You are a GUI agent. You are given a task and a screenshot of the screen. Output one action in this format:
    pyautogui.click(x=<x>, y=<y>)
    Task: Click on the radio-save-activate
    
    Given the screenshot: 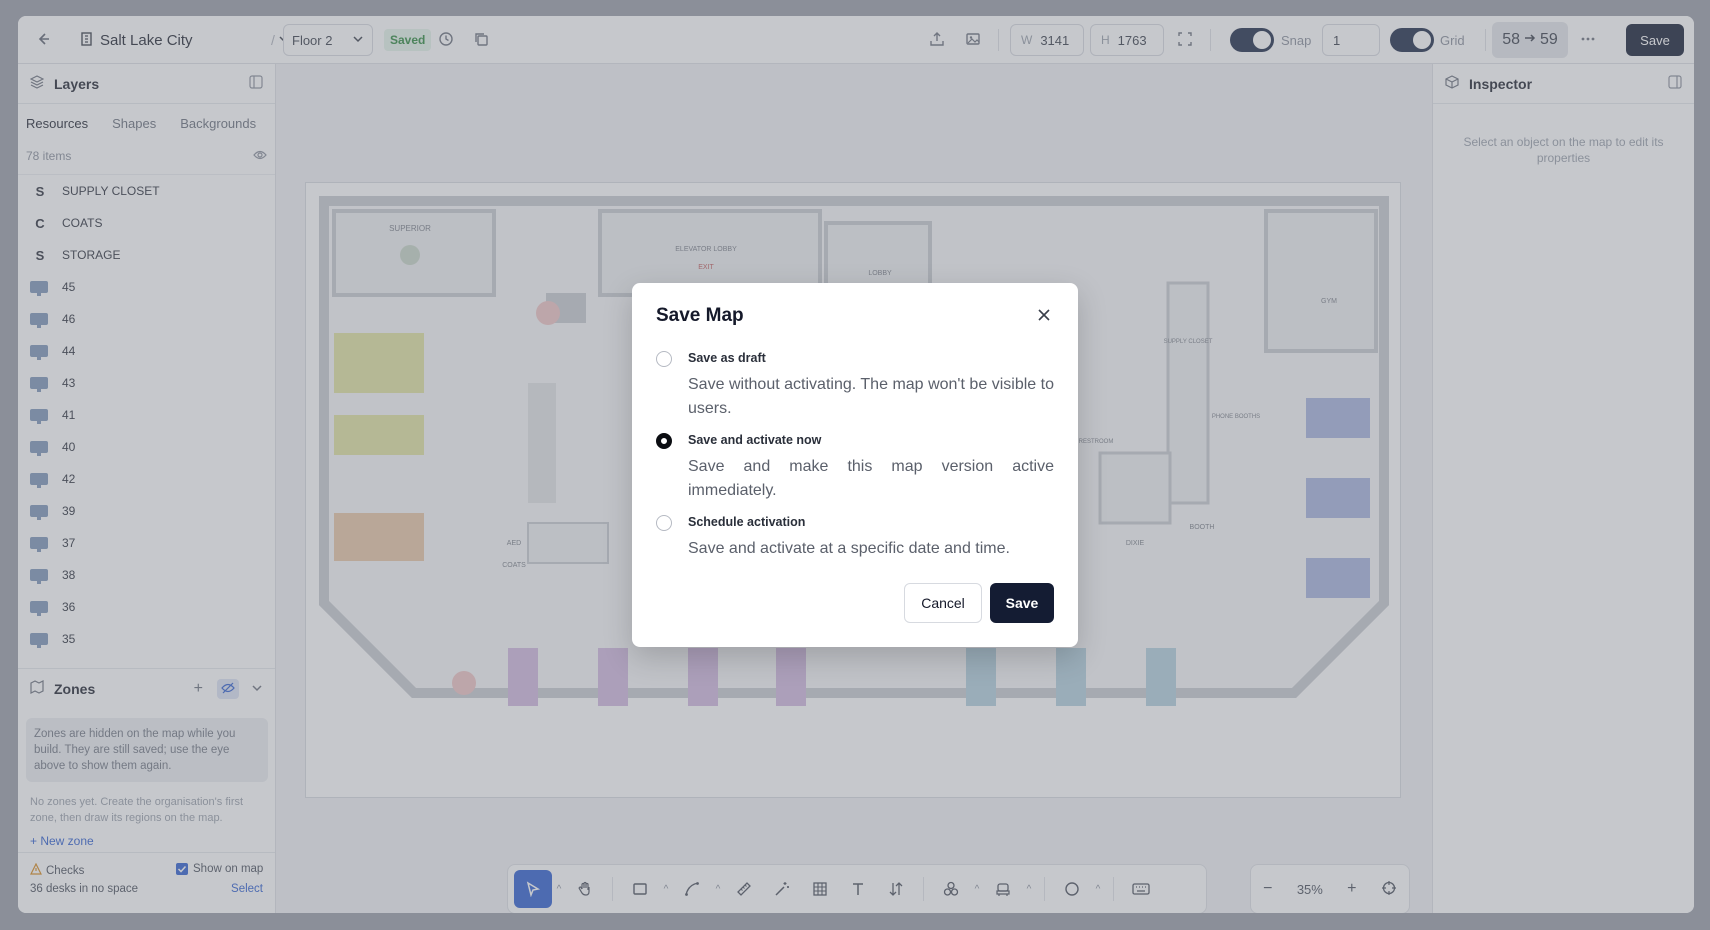 What is the action you would take?
    pyautogui.click(x=664, y=441)
    